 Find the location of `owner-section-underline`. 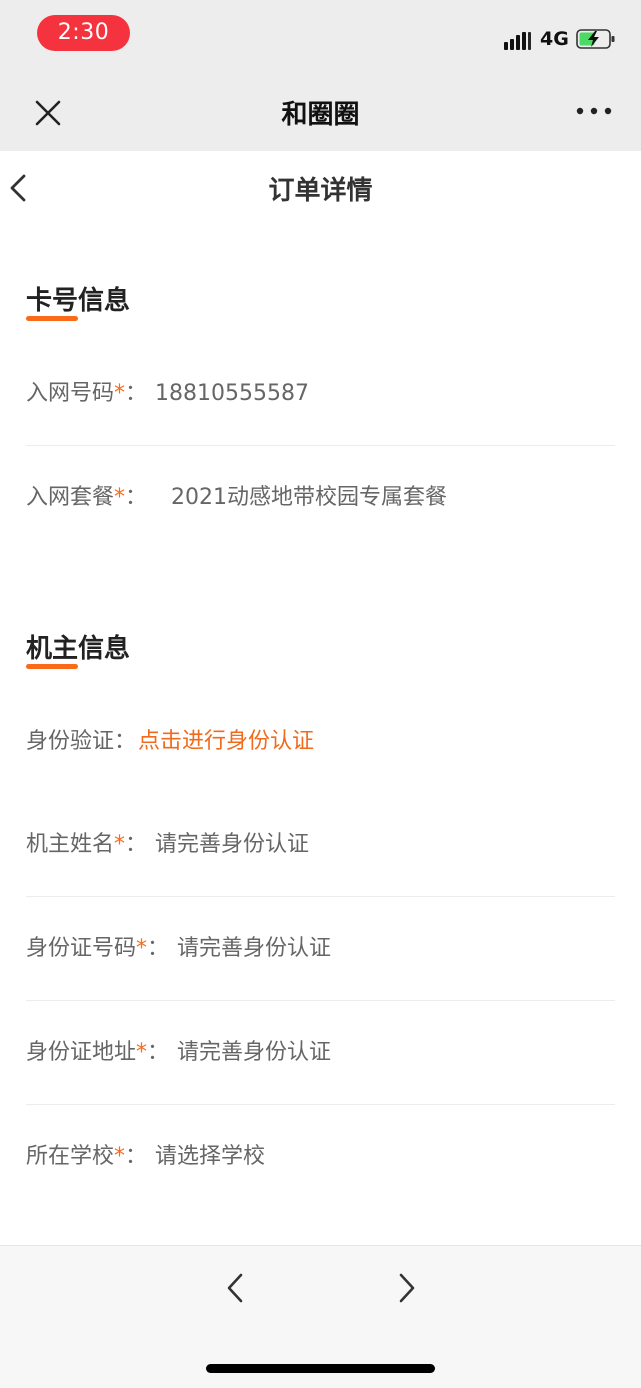

owner-section-underline is located at coordinates (52, 666).